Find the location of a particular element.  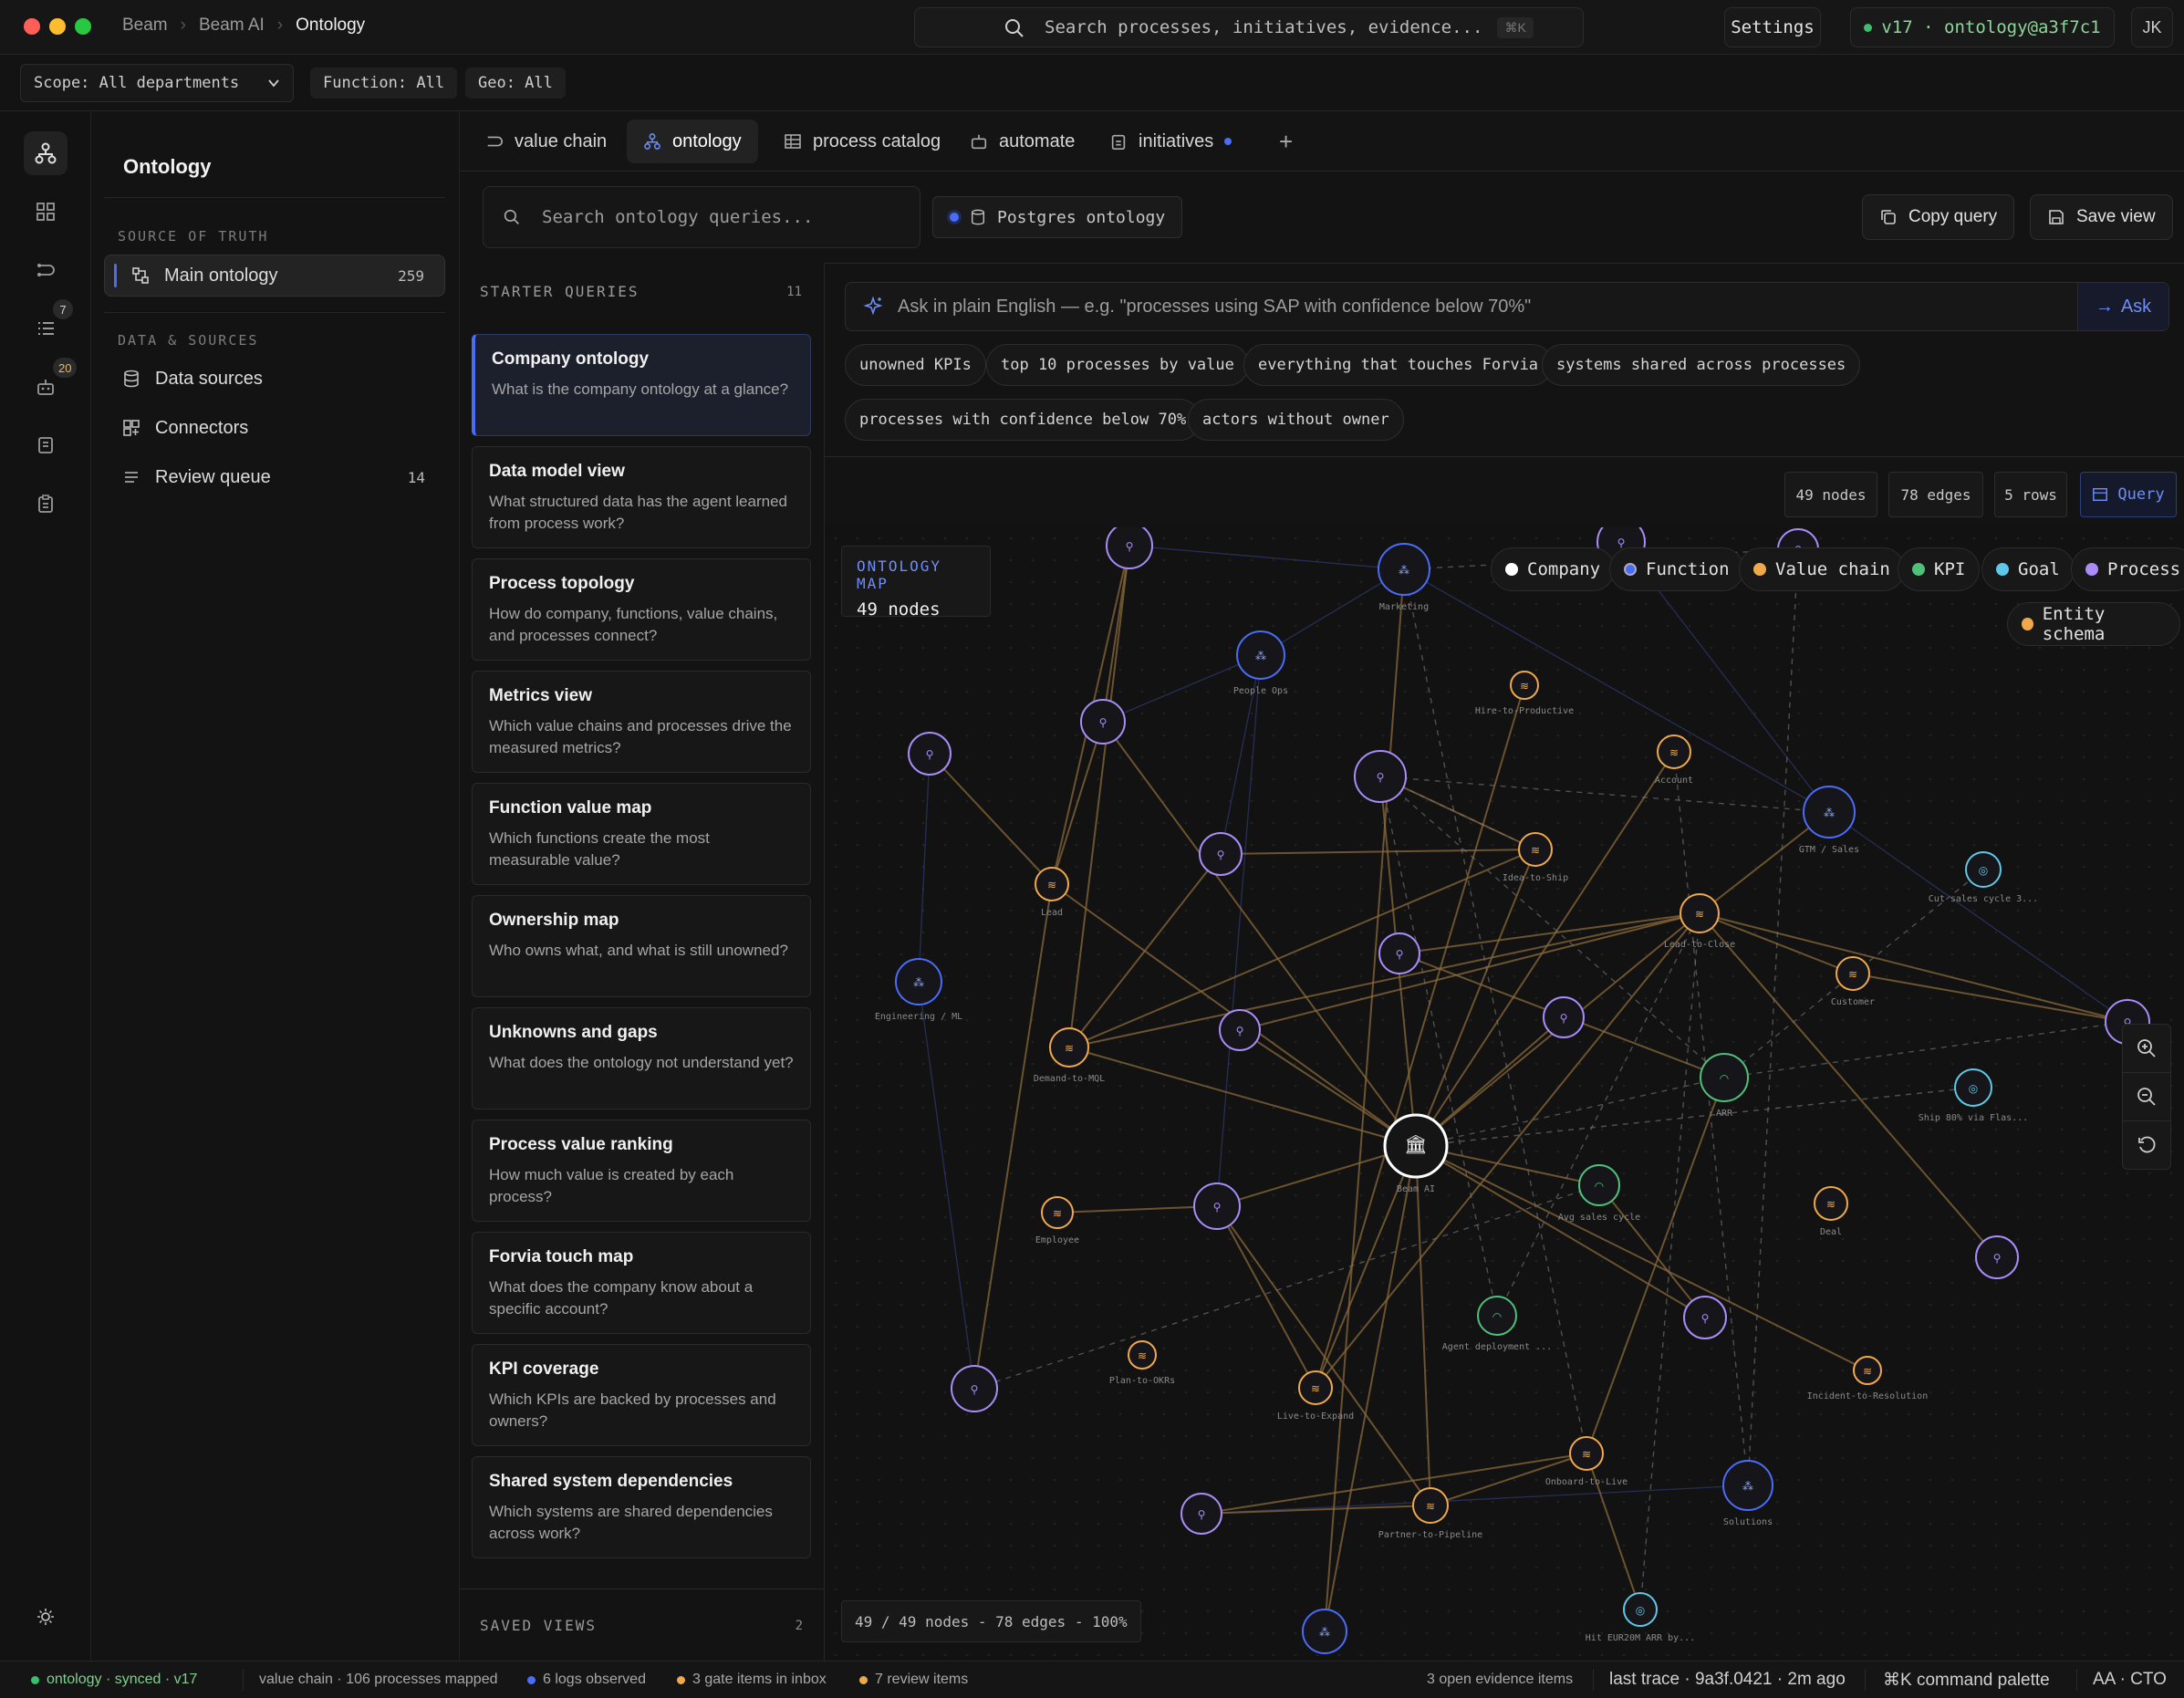

legend-company: Company is located at coordinates (1554, 569).